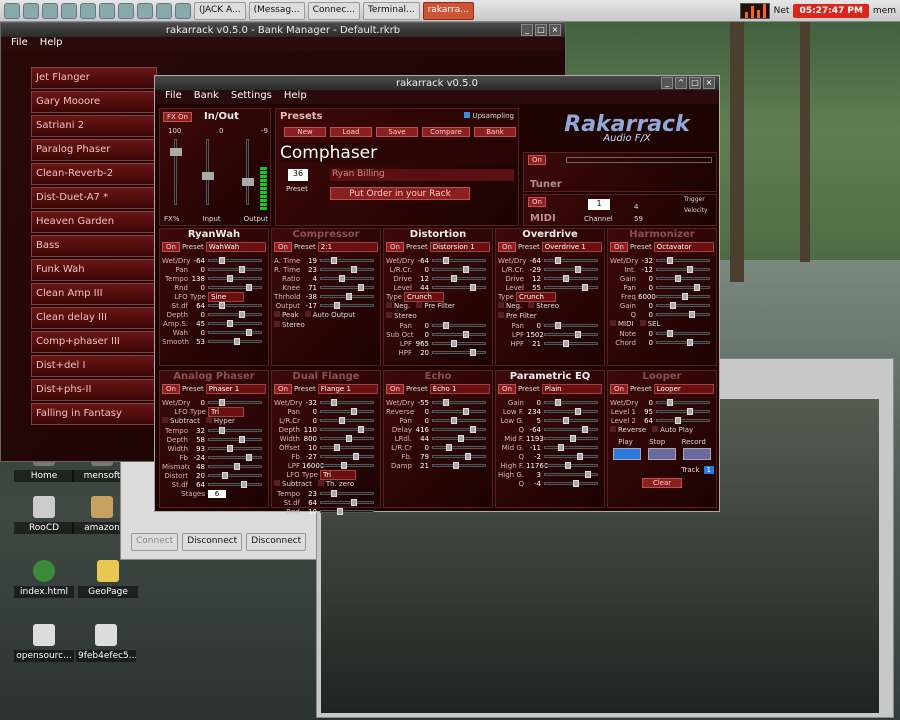 Image resolution: width=900 pixels, height=720 pixels. I want to click on upsampling-check: Upsampling, so click(489, 116).